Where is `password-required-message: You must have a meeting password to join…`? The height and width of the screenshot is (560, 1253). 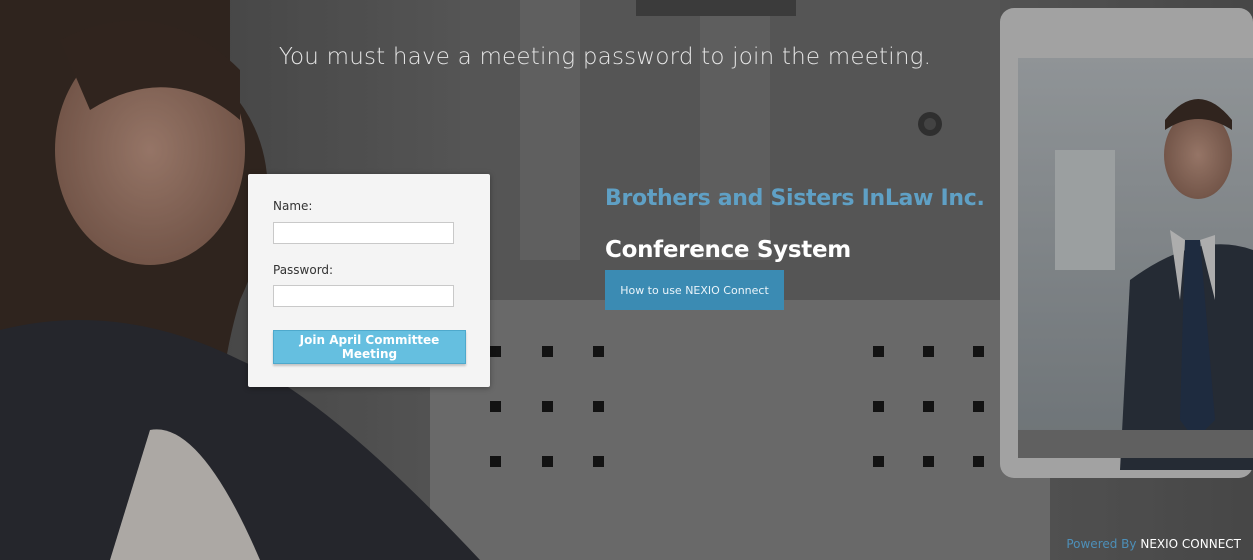 password-required-message: You must have a meeting password to join… is located at coordinates (605, 57).